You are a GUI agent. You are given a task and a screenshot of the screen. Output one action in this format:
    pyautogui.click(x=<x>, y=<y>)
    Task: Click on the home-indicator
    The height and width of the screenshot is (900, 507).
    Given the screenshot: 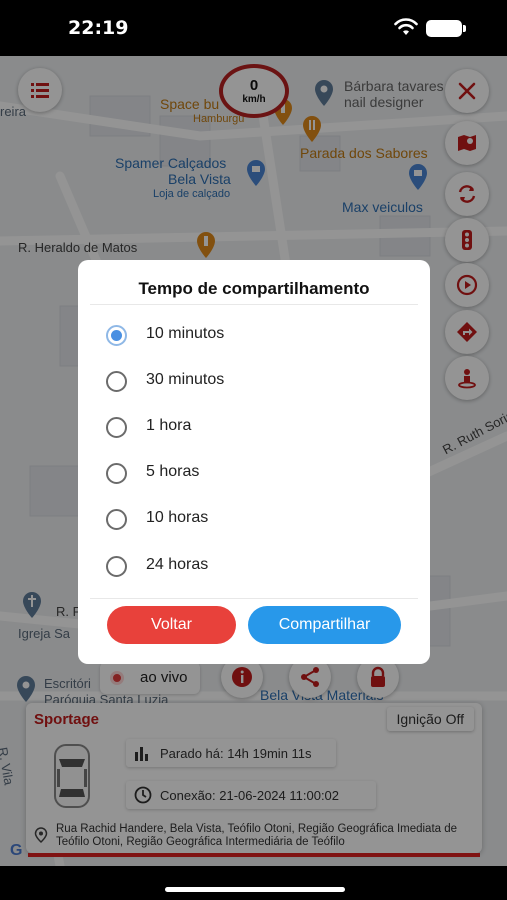 What is the action you would take?
    pyautogui.click(x=255, y=889)
    